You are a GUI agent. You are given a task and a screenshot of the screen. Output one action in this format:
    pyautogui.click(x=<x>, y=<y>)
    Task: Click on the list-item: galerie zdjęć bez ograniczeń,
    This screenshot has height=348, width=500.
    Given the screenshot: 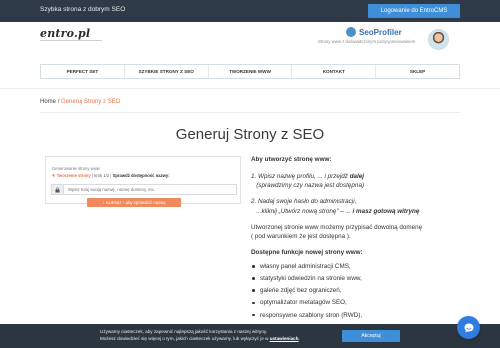 What is the action you would take?
    pyautogui.click(x=356, y=290)
    